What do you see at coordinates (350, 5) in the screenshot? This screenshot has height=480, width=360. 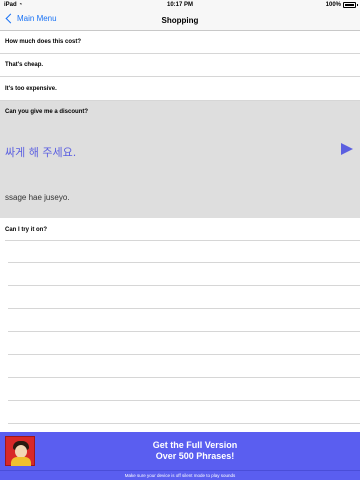 I see `battery-icon` at bounding box center [350, 5].